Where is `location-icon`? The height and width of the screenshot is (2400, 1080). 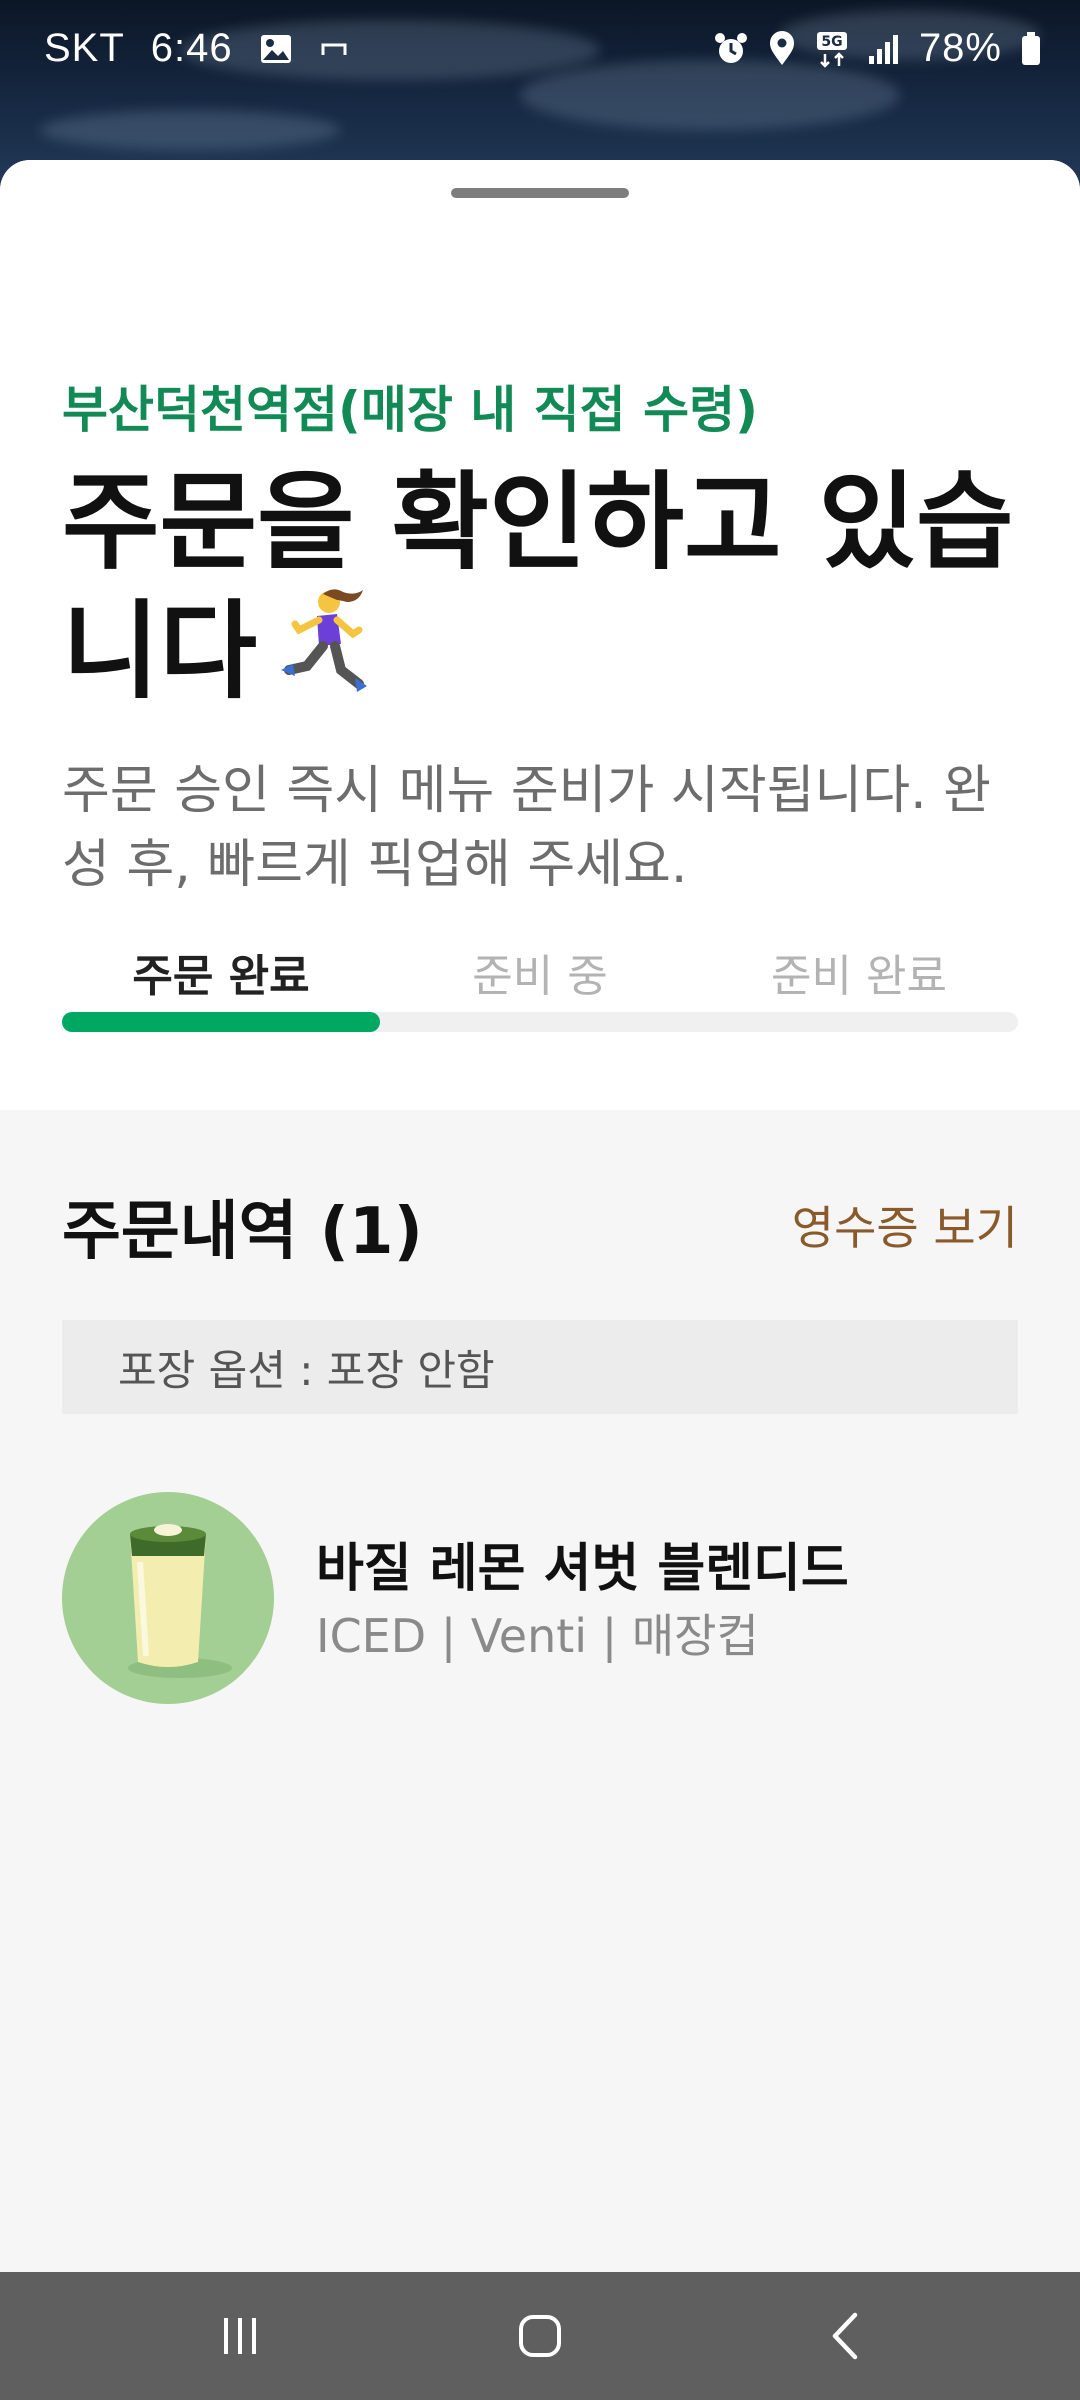 location-icon is located at coordinates (782, 48).